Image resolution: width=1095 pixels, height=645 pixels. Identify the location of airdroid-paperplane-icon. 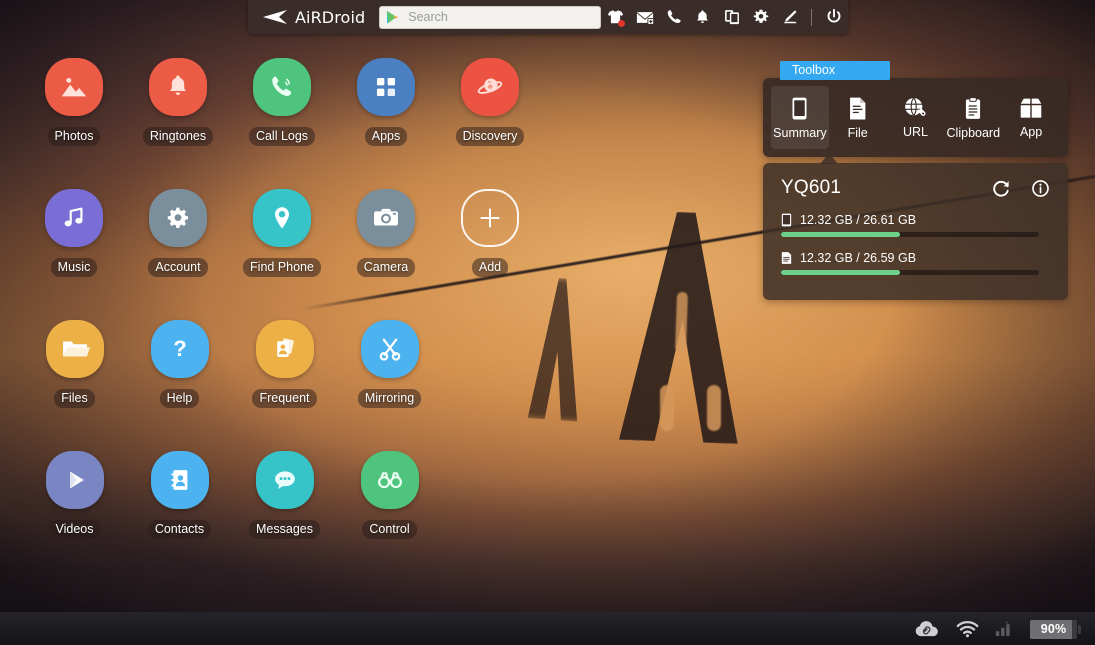
(275, 17).